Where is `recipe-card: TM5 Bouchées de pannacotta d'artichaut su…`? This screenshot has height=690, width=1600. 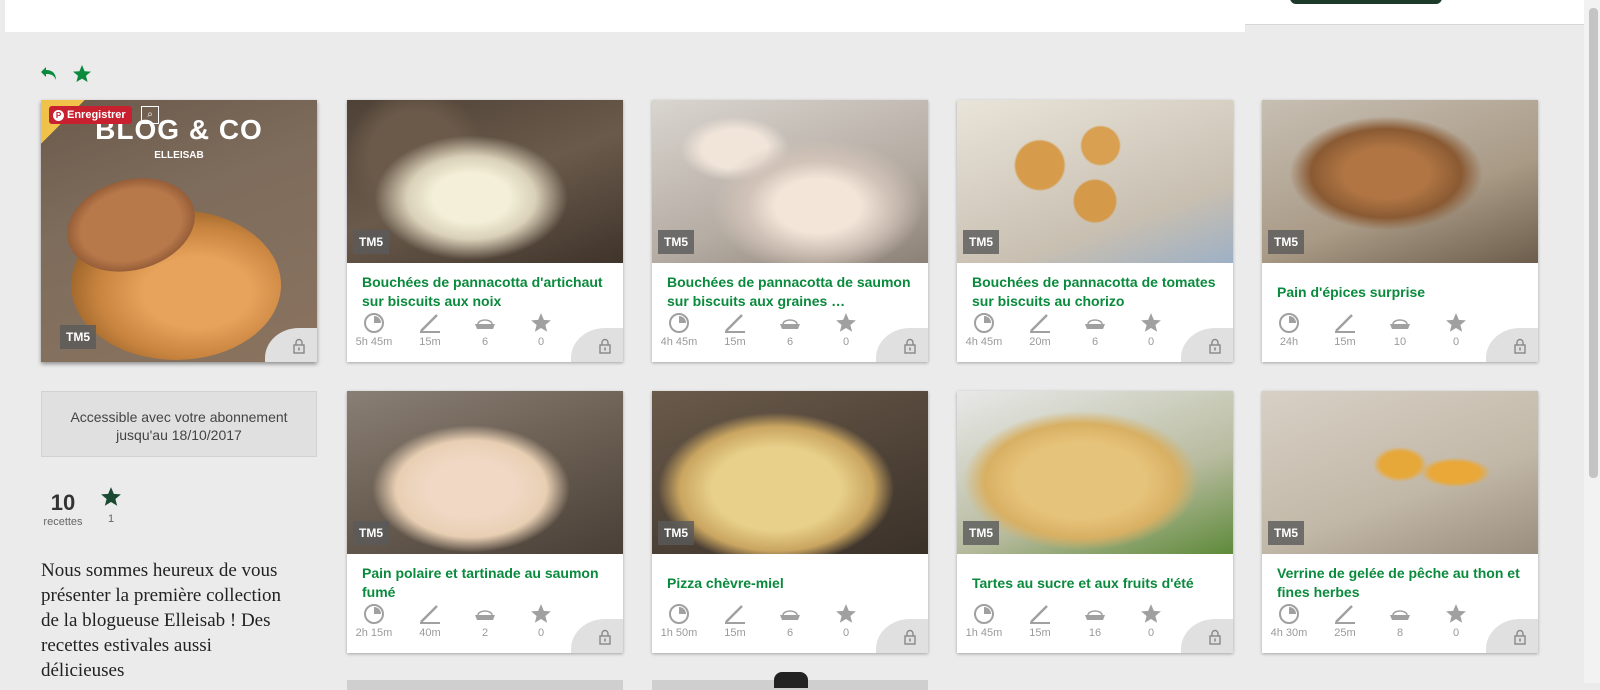 recipe-card: TM5 Bouchées de pannacotta d'artichaut su… is located at coordinates (485, 231).